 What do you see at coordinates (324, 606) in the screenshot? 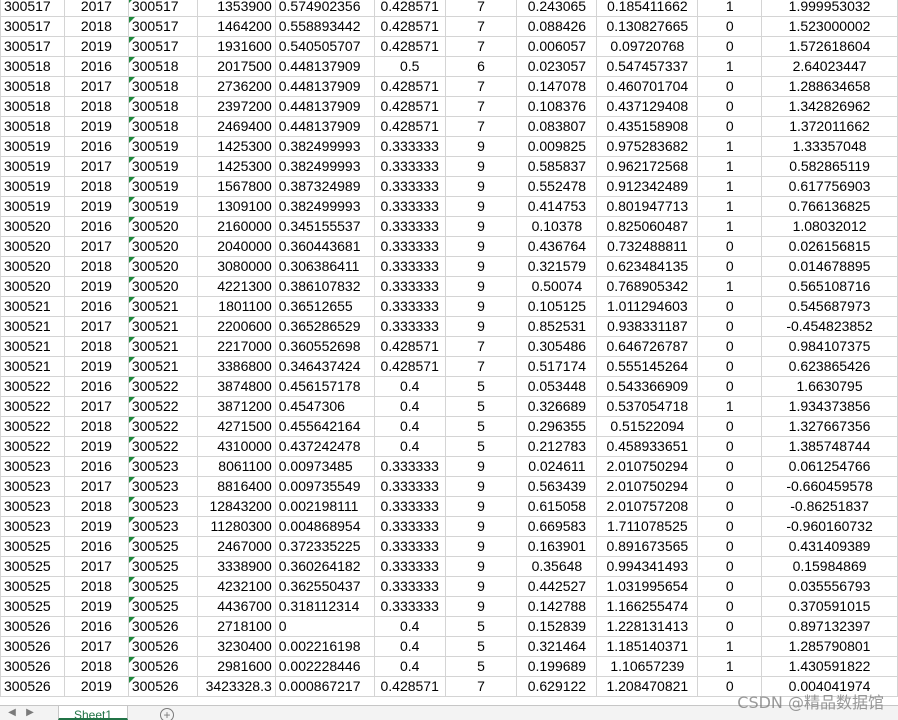
I see `table-cell: 0.318112314` at bounding box center [324, 606].